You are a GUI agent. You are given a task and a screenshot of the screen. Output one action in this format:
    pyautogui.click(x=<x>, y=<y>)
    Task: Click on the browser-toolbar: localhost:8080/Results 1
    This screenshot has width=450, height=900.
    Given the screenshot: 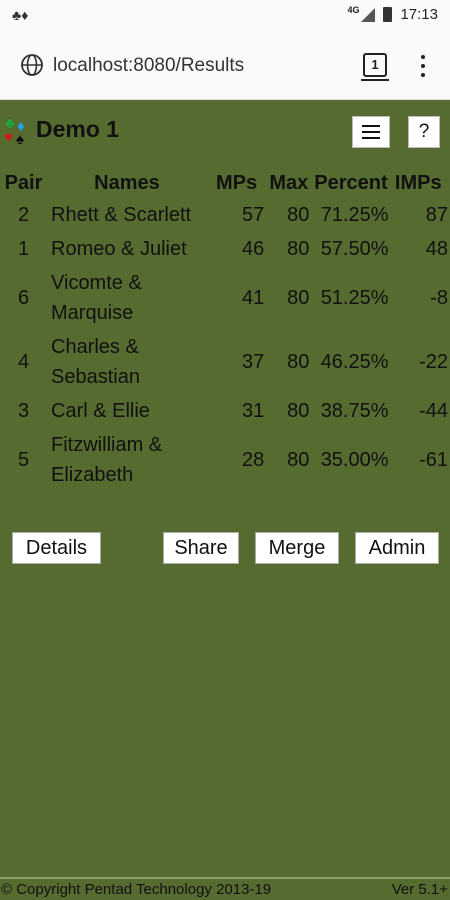 What is the action you would take?
    pyautogui.click(x=225, y=66)
    